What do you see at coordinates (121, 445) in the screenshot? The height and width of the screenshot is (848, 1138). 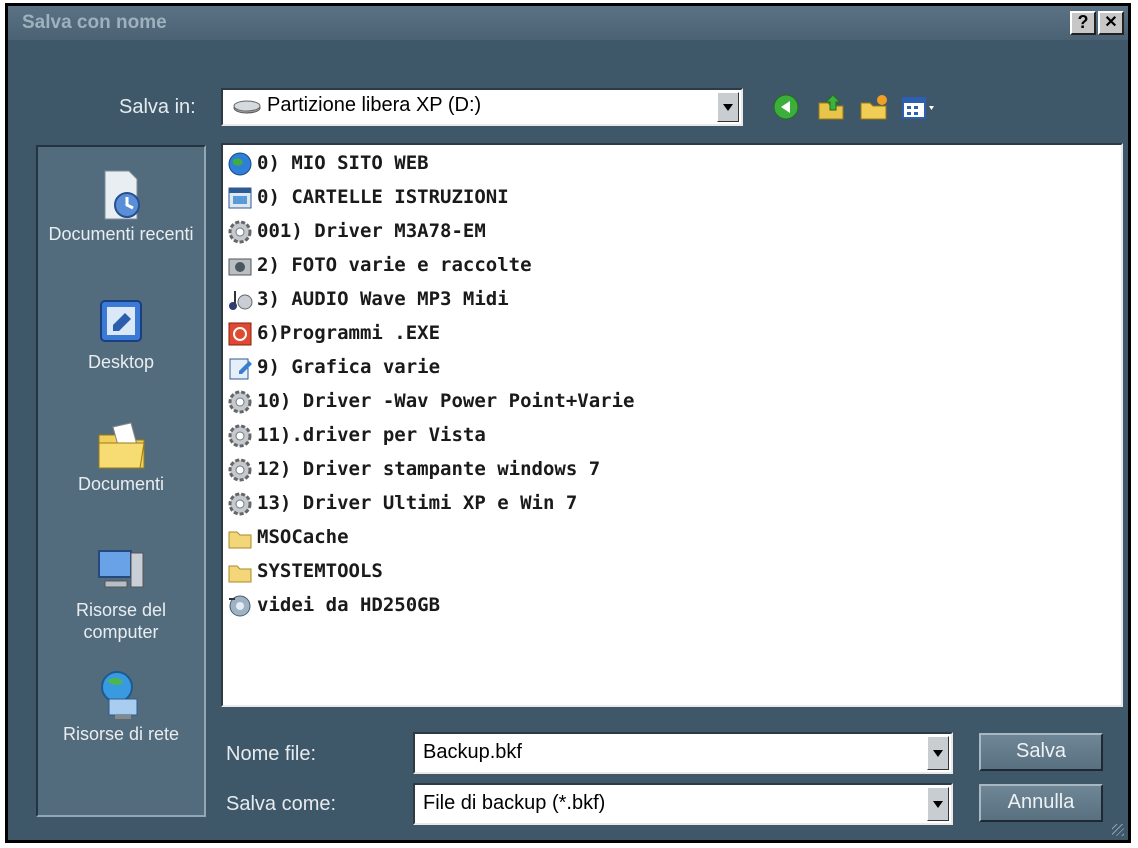 I see `documents-folder-icon` at bounding box center [121, 445].